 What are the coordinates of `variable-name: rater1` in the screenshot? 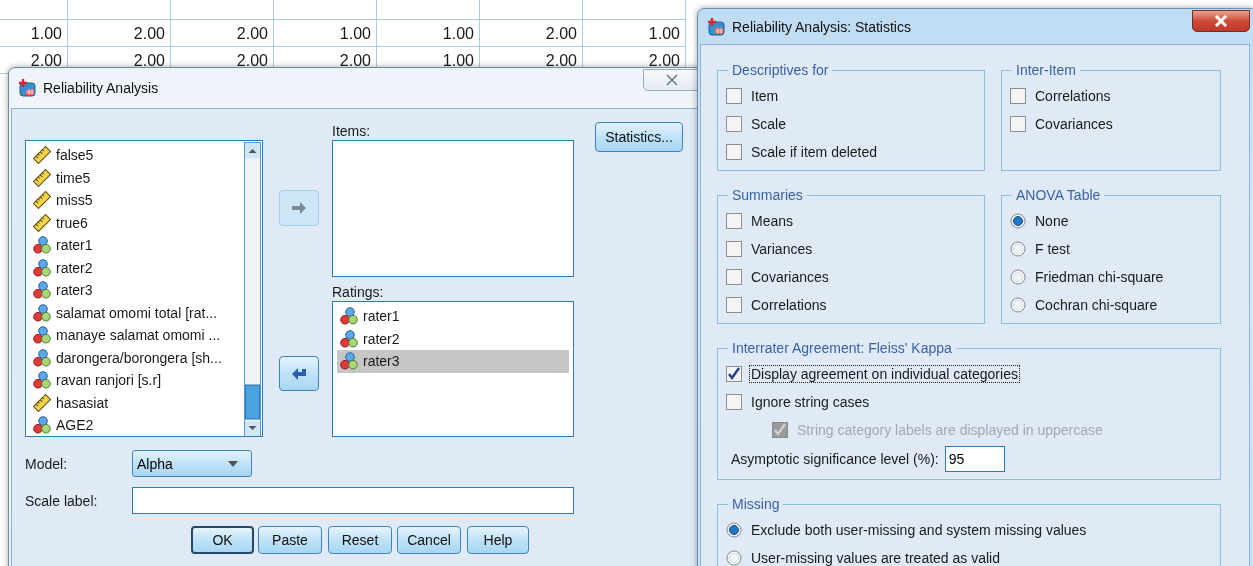 It's located at (74, 245).